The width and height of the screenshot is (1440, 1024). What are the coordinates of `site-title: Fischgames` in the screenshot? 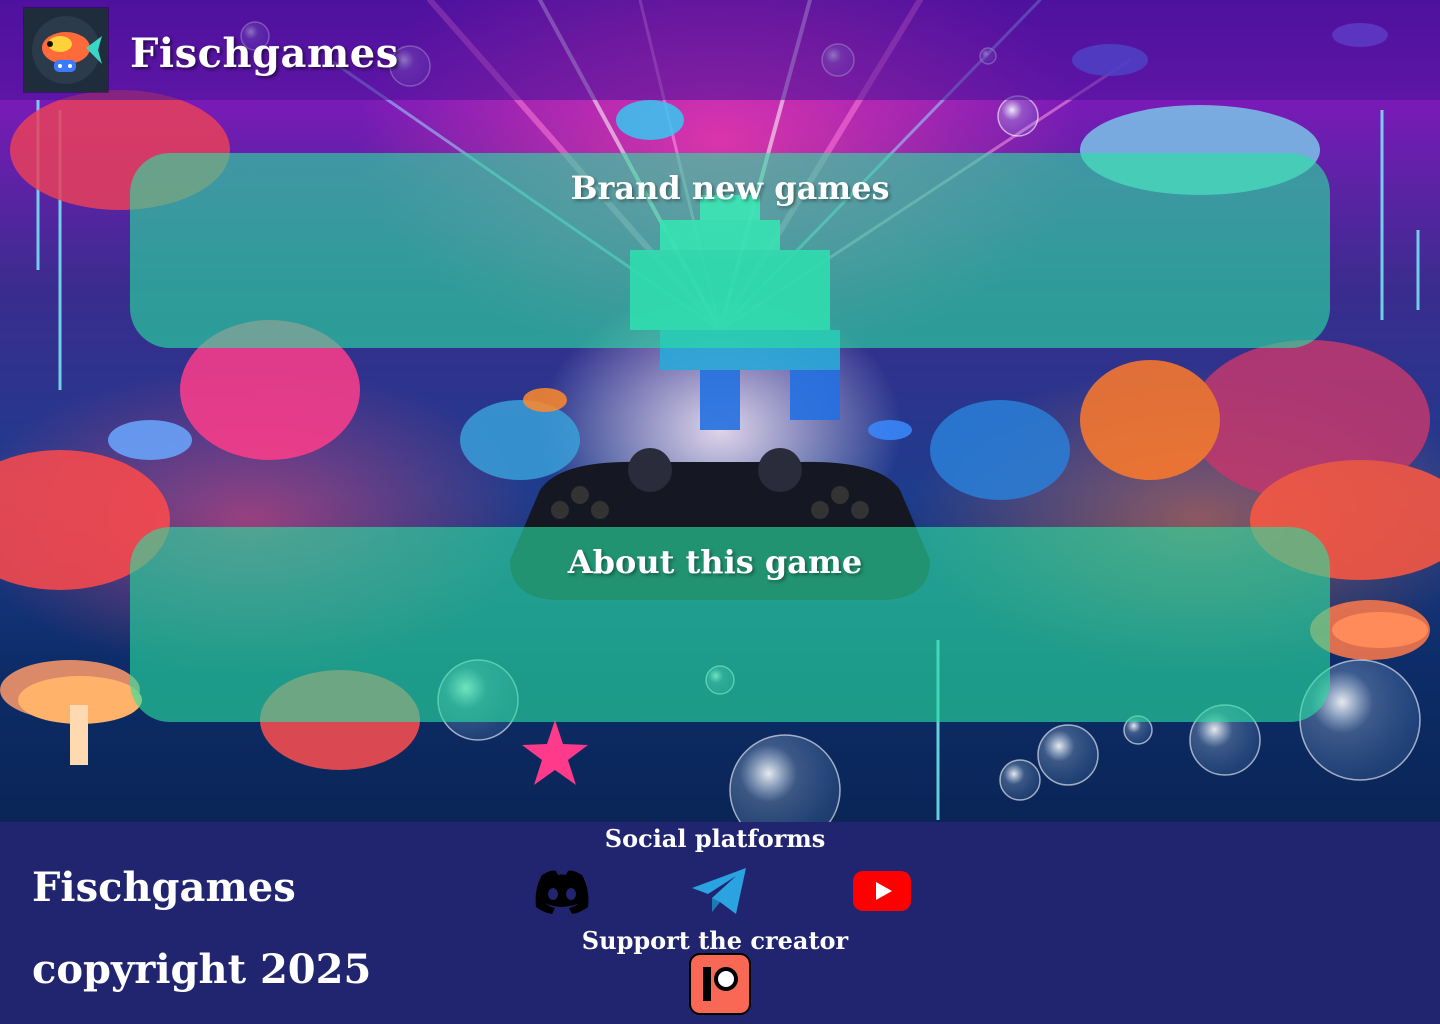 It's located at (264, 53).